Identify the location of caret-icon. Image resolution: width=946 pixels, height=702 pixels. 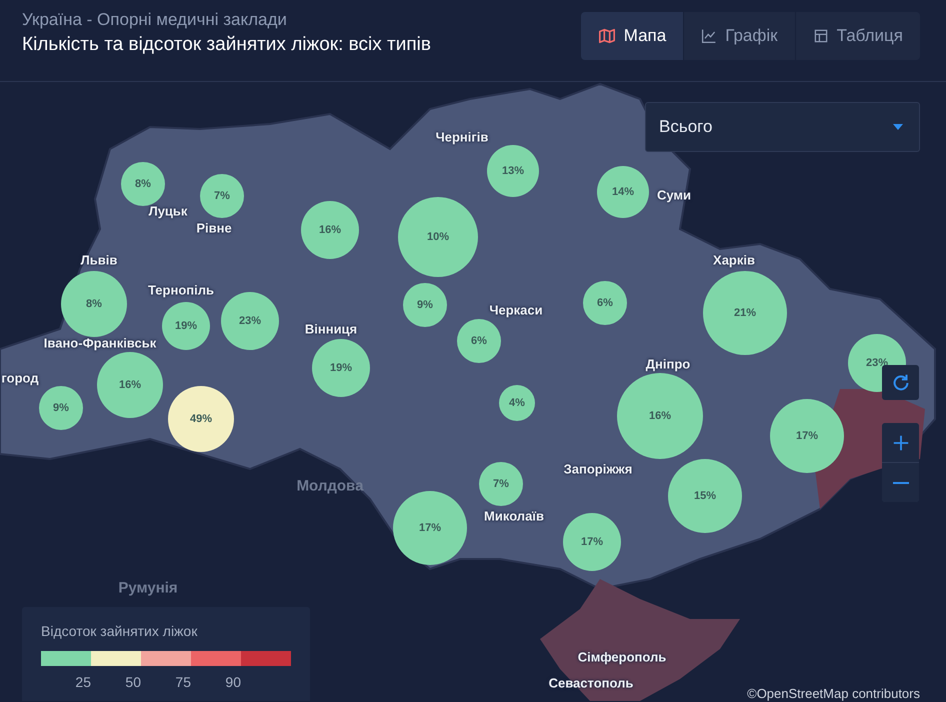
(898, 127).